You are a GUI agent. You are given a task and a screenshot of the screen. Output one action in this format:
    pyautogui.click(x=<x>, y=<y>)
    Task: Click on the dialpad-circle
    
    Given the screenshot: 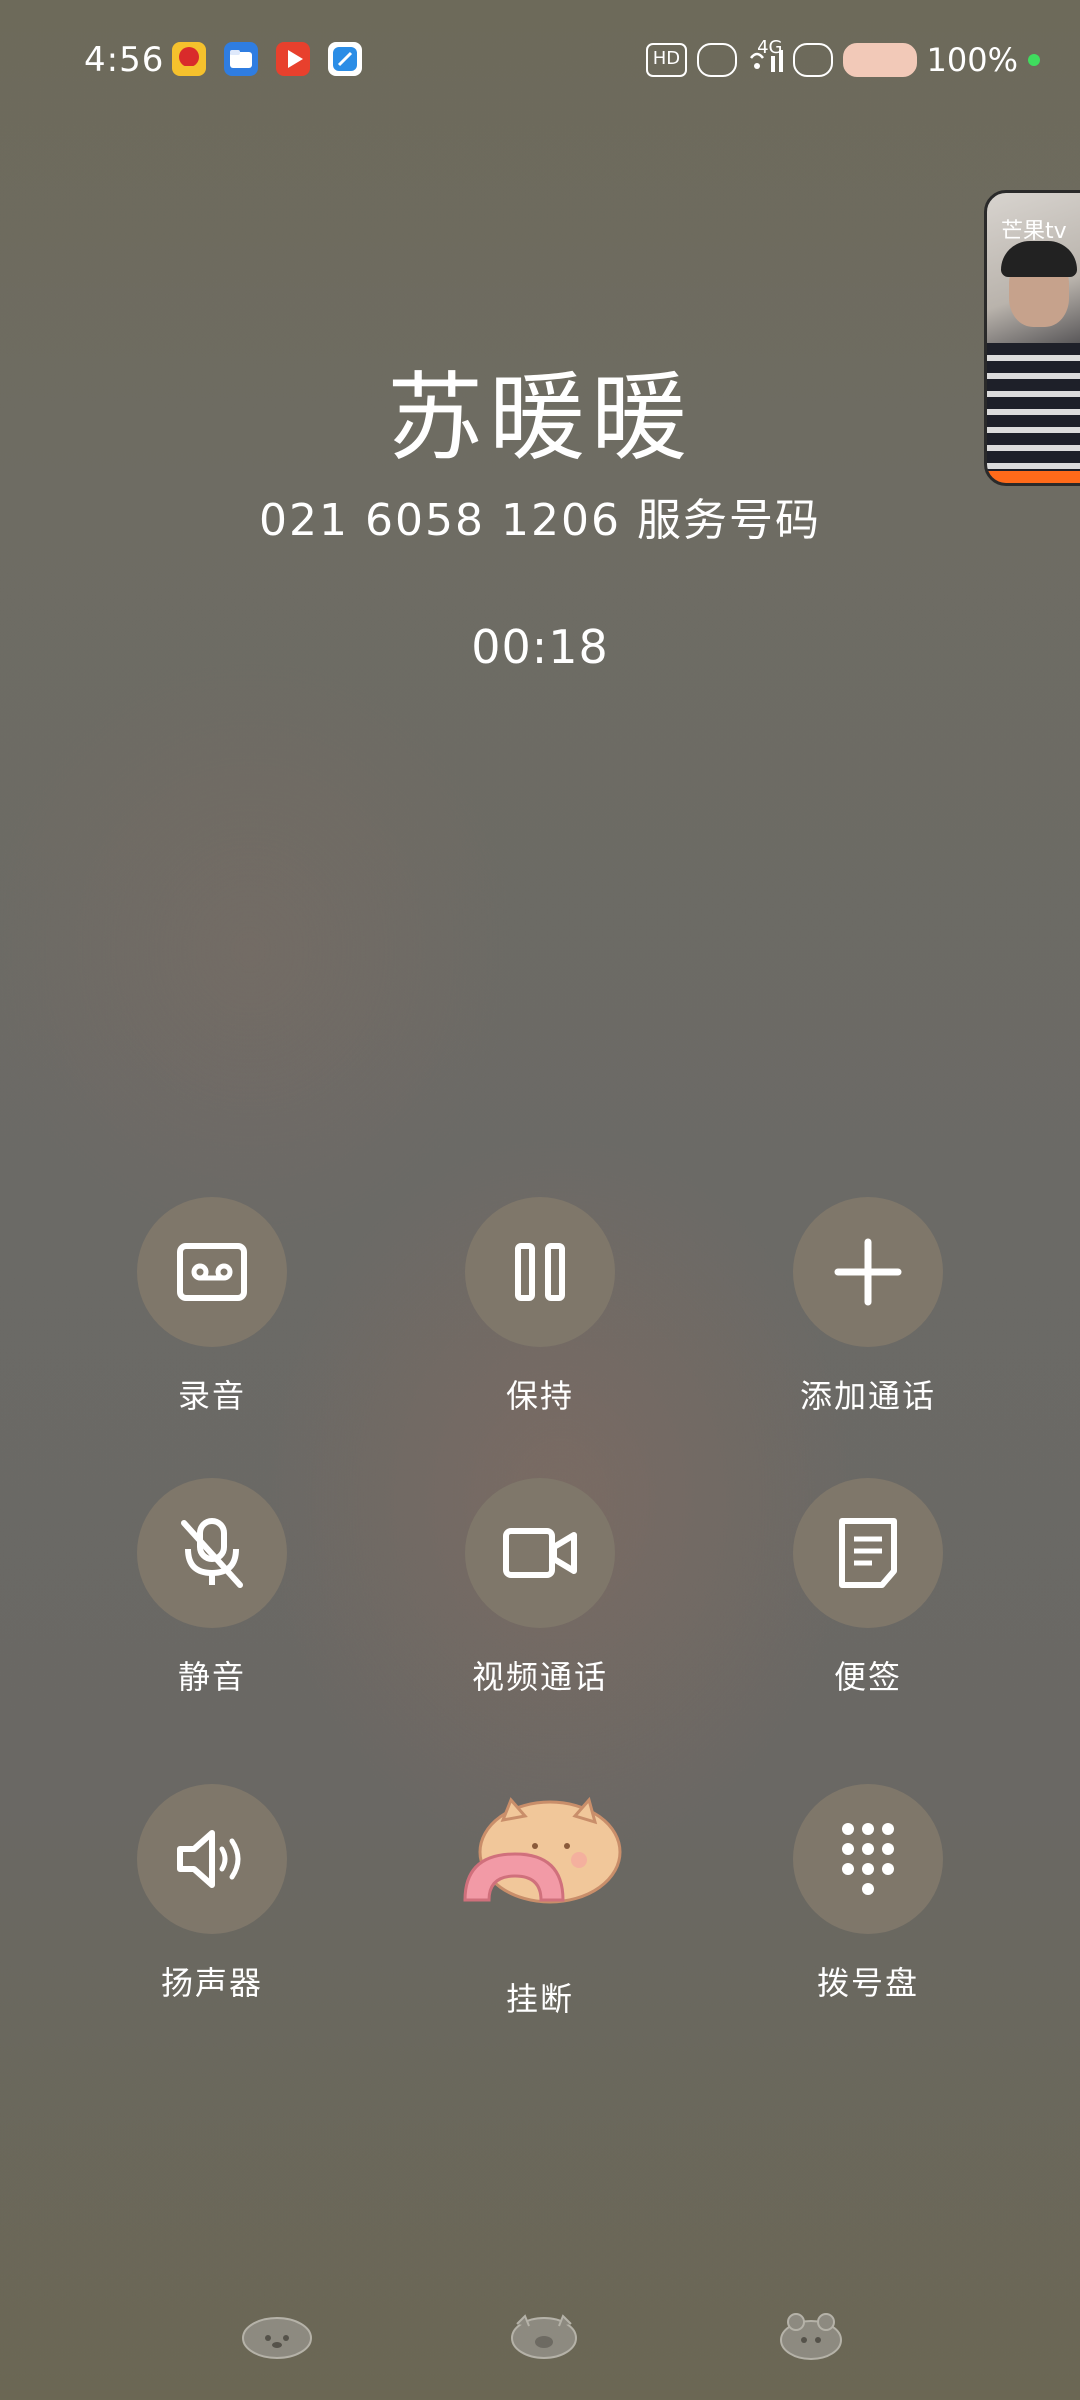 What is the action you would take?
    pyautogui.click(x=868, y=1859)
    